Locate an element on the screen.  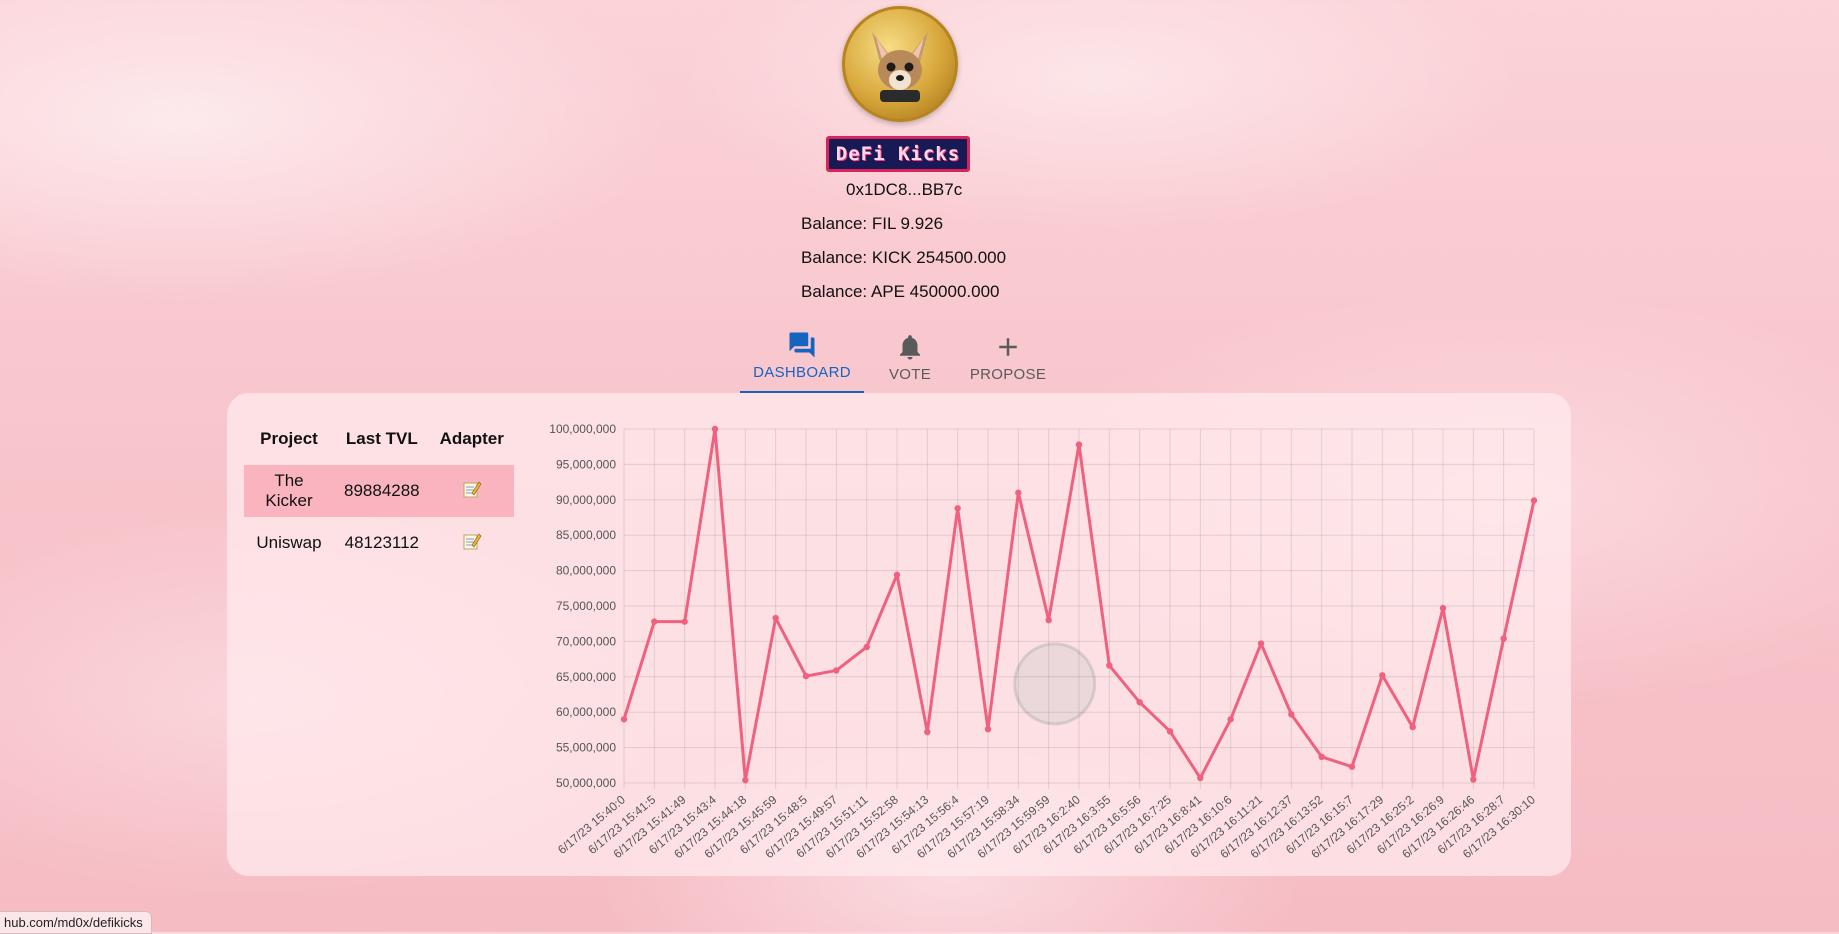
project-name: The Kicker is located at coordinates (289, 491).